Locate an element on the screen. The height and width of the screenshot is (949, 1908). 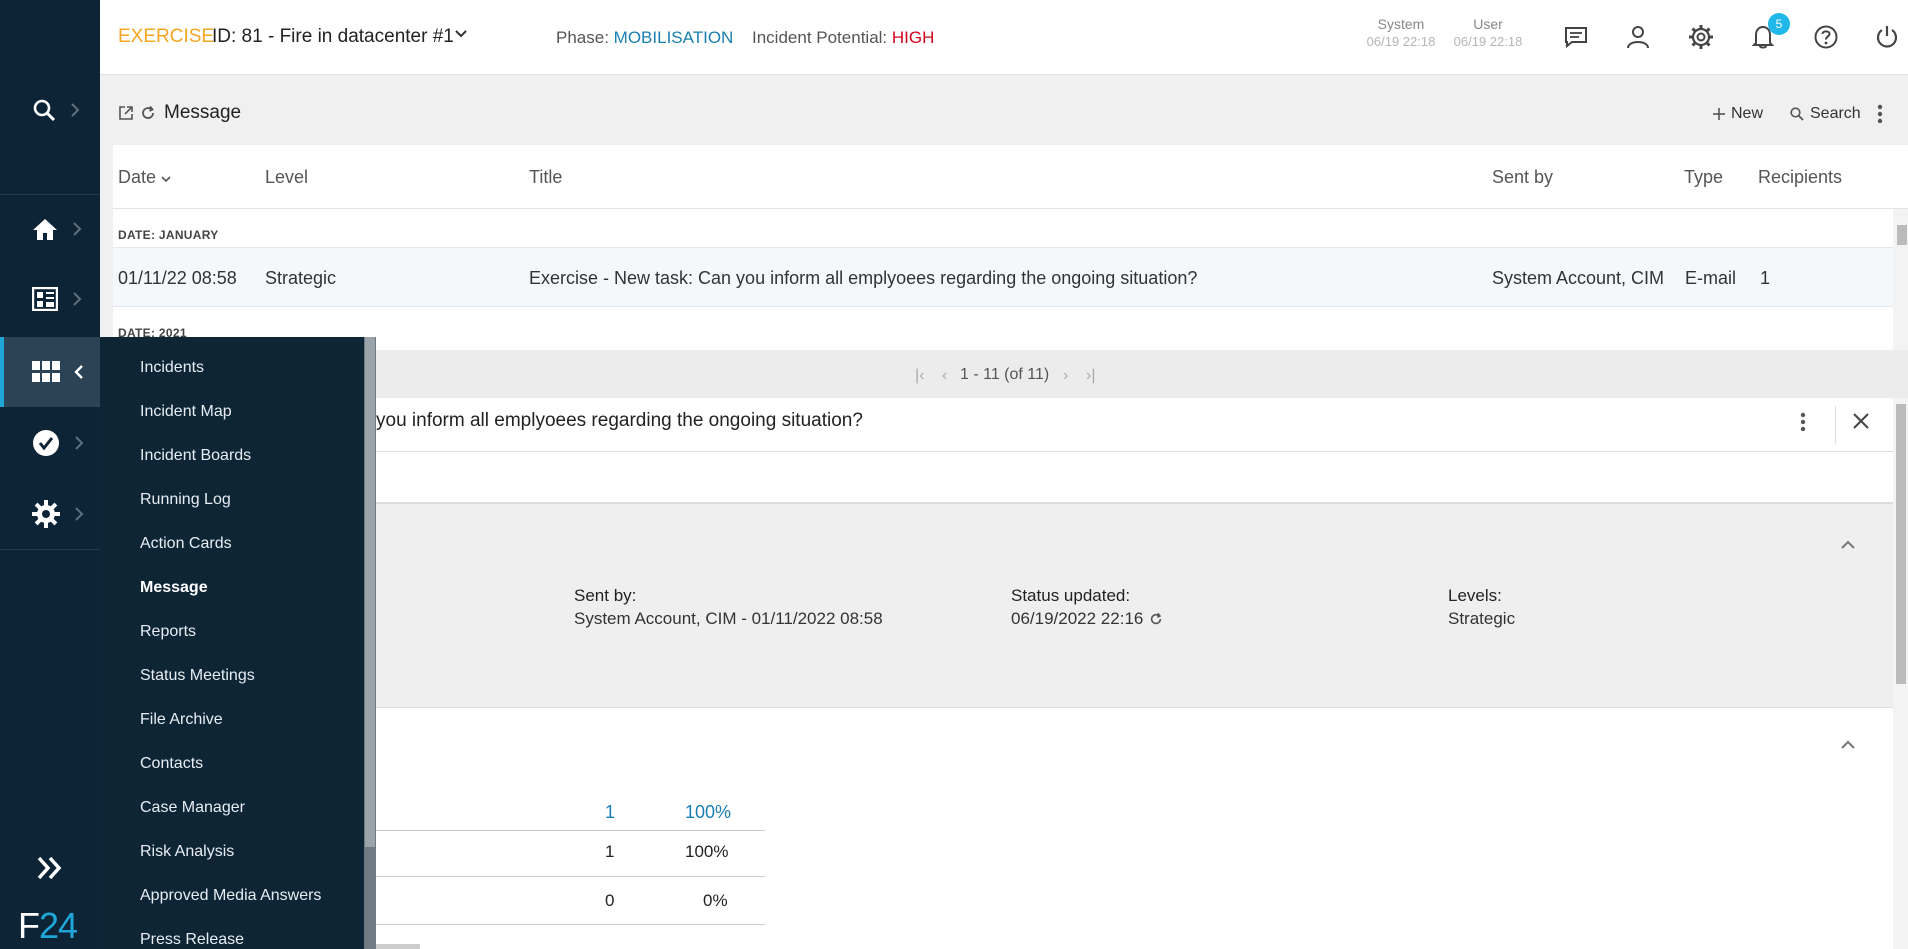
settings-button is located at coordinates (1701, 37).